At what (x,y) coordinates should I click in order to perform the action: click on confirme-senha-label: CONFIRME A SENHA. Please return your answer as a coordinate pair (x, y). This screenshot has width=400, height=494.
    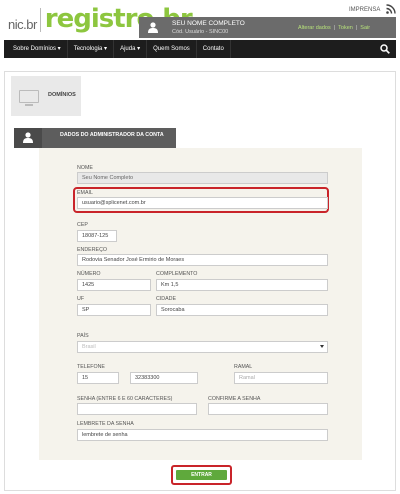
    Looking at the image, I should click on (234, 399).